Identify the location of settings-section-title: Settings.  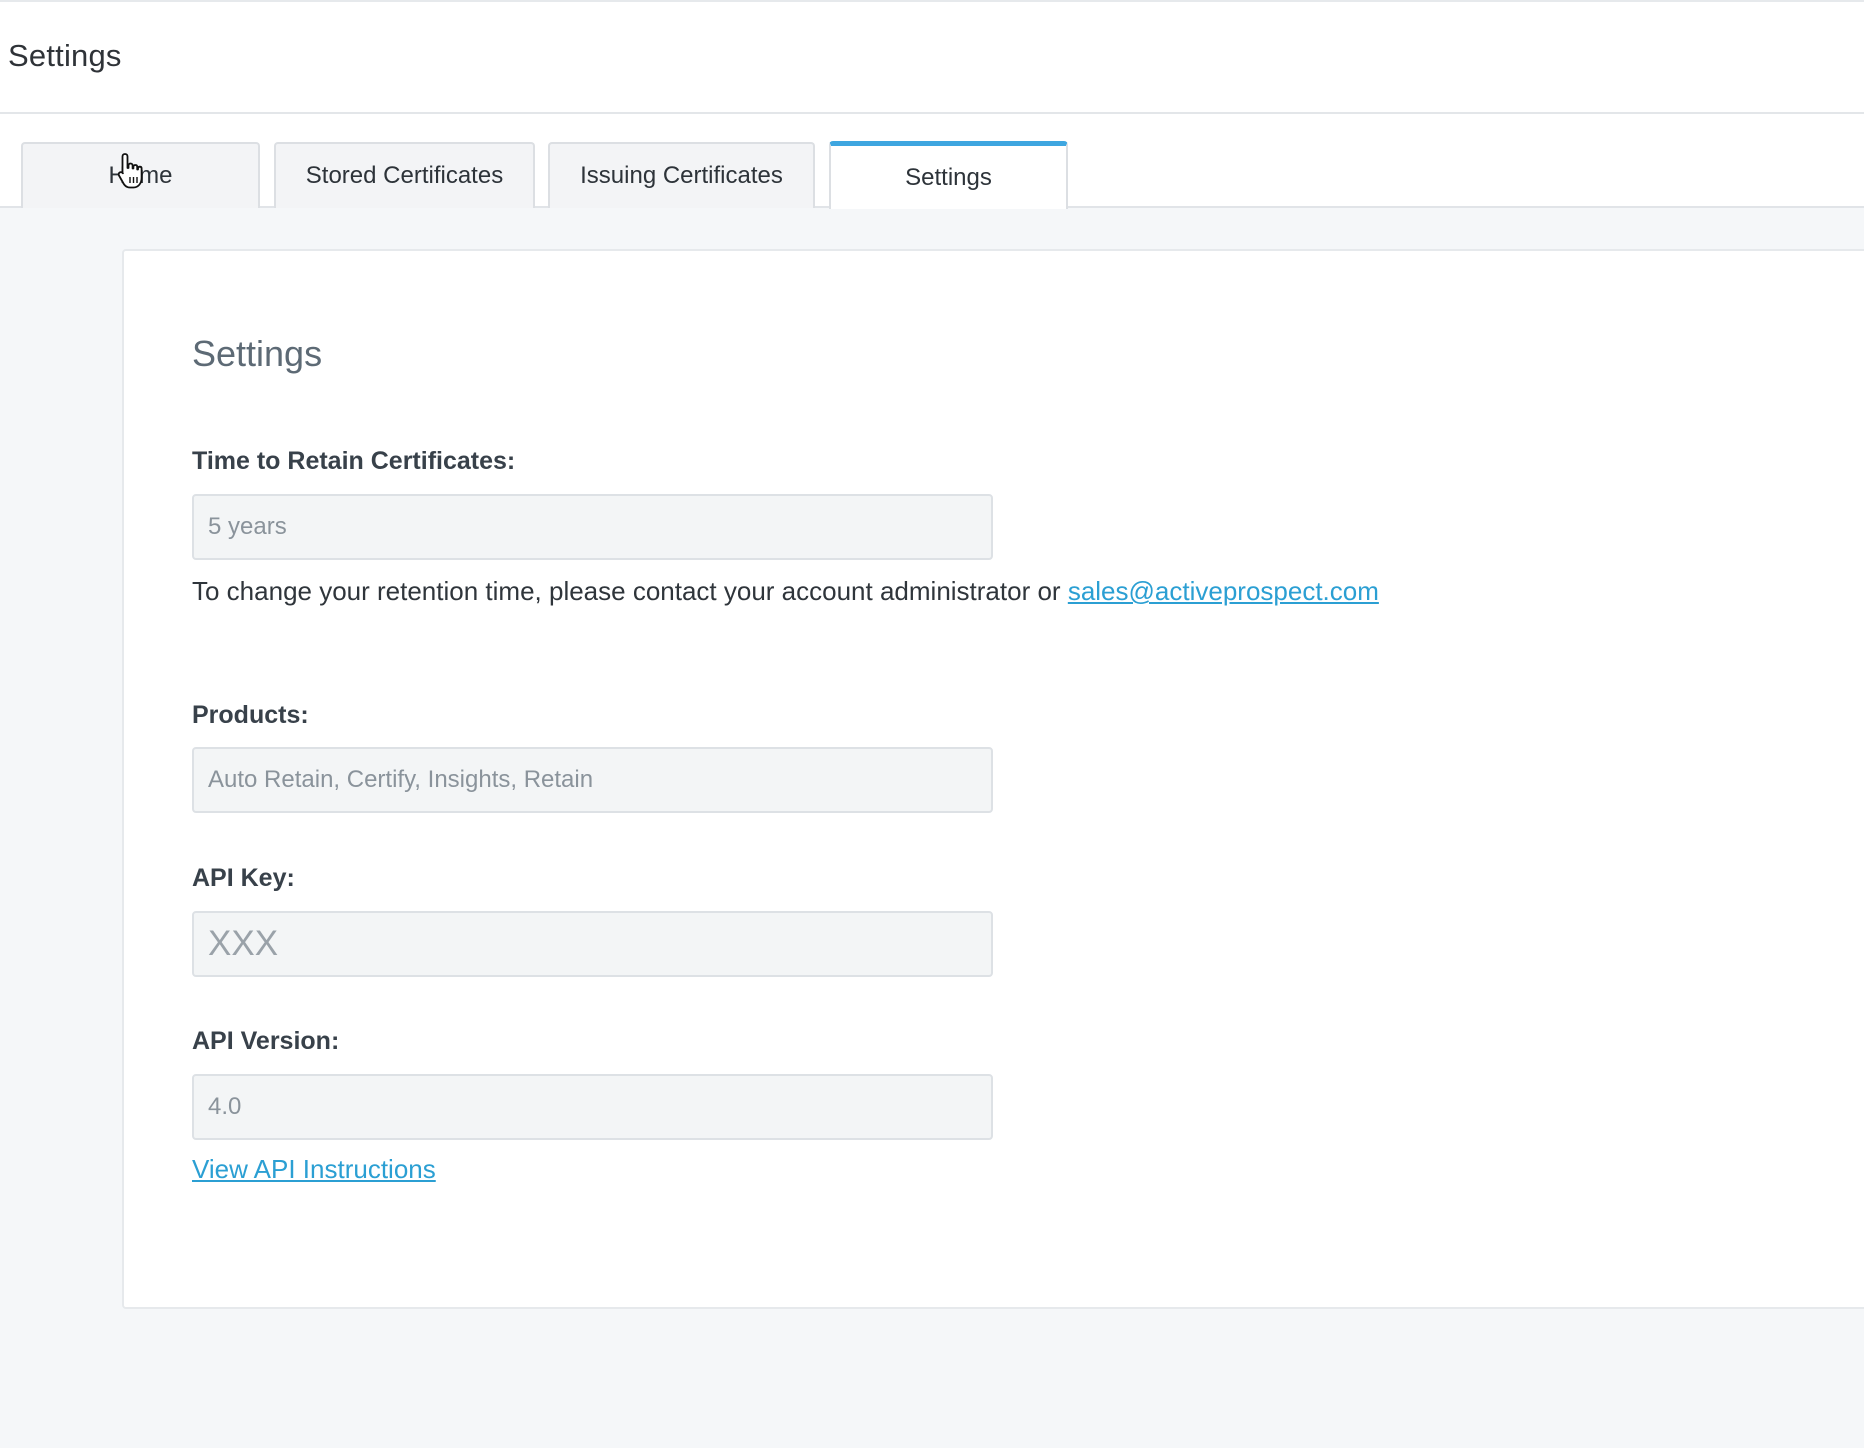
(257, 353).